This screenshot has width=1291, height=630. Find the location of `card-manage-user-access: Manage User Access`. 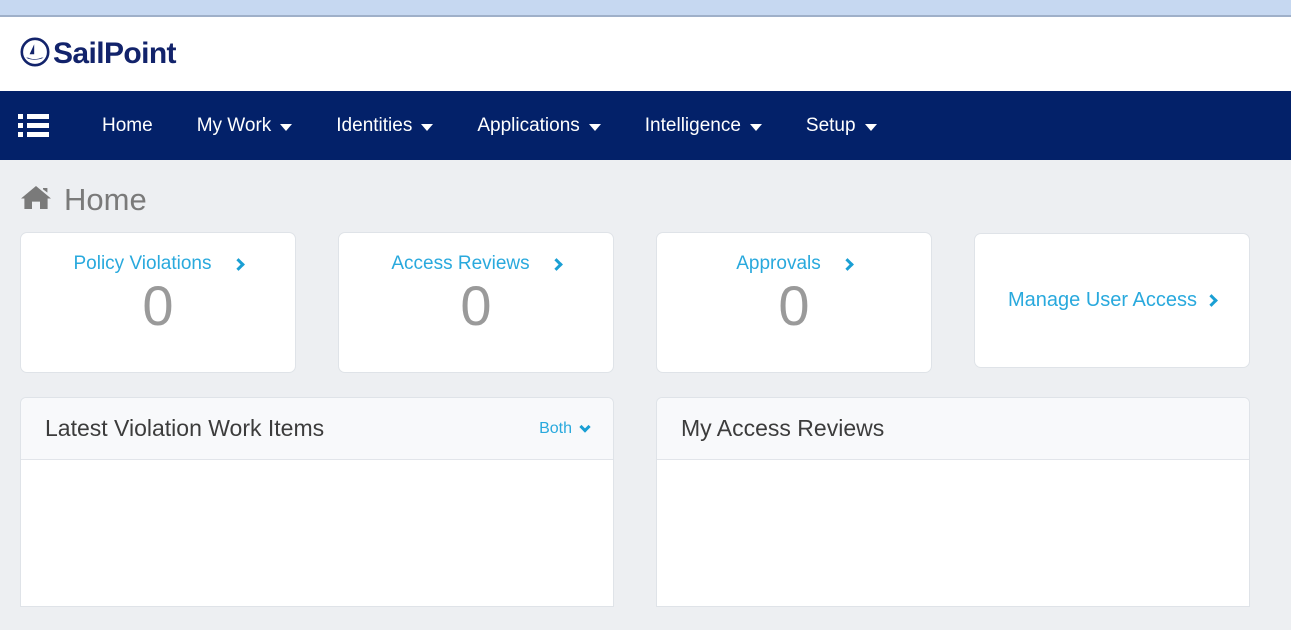

card-manage-user-access: Manage User Access is located at coordinates (1112, 300).